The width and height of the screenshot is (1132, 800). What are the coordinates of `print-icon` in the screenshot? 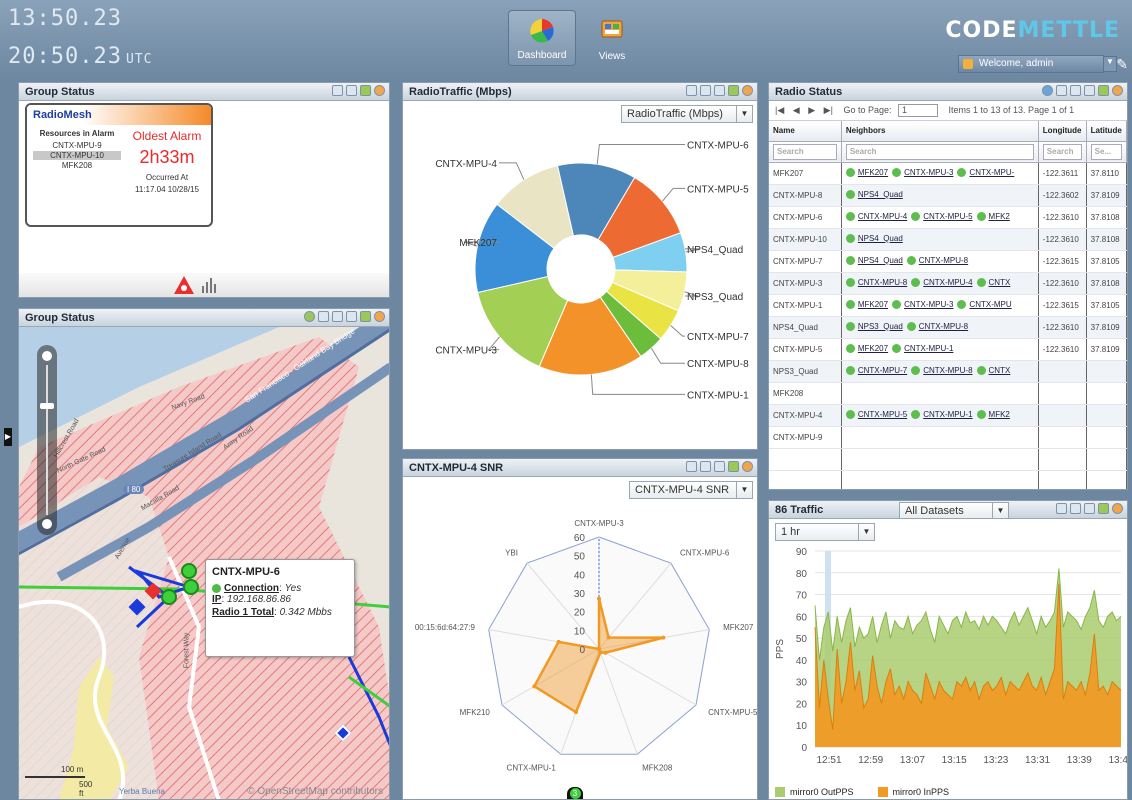 It's located at (351, 316).